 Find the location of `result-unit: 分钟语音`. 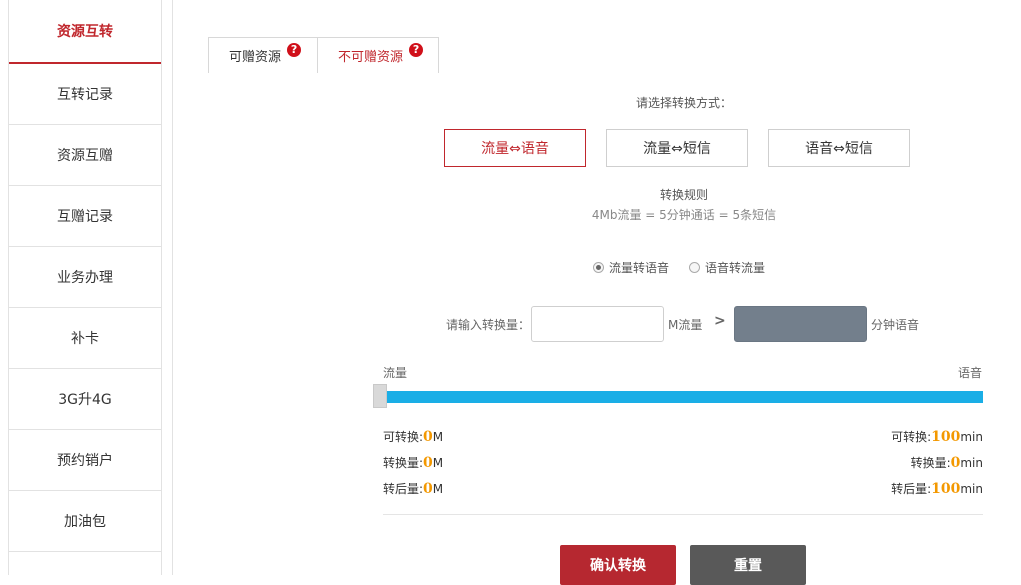

result-unit: 分钟语音 is located at coordinates (895, 325).